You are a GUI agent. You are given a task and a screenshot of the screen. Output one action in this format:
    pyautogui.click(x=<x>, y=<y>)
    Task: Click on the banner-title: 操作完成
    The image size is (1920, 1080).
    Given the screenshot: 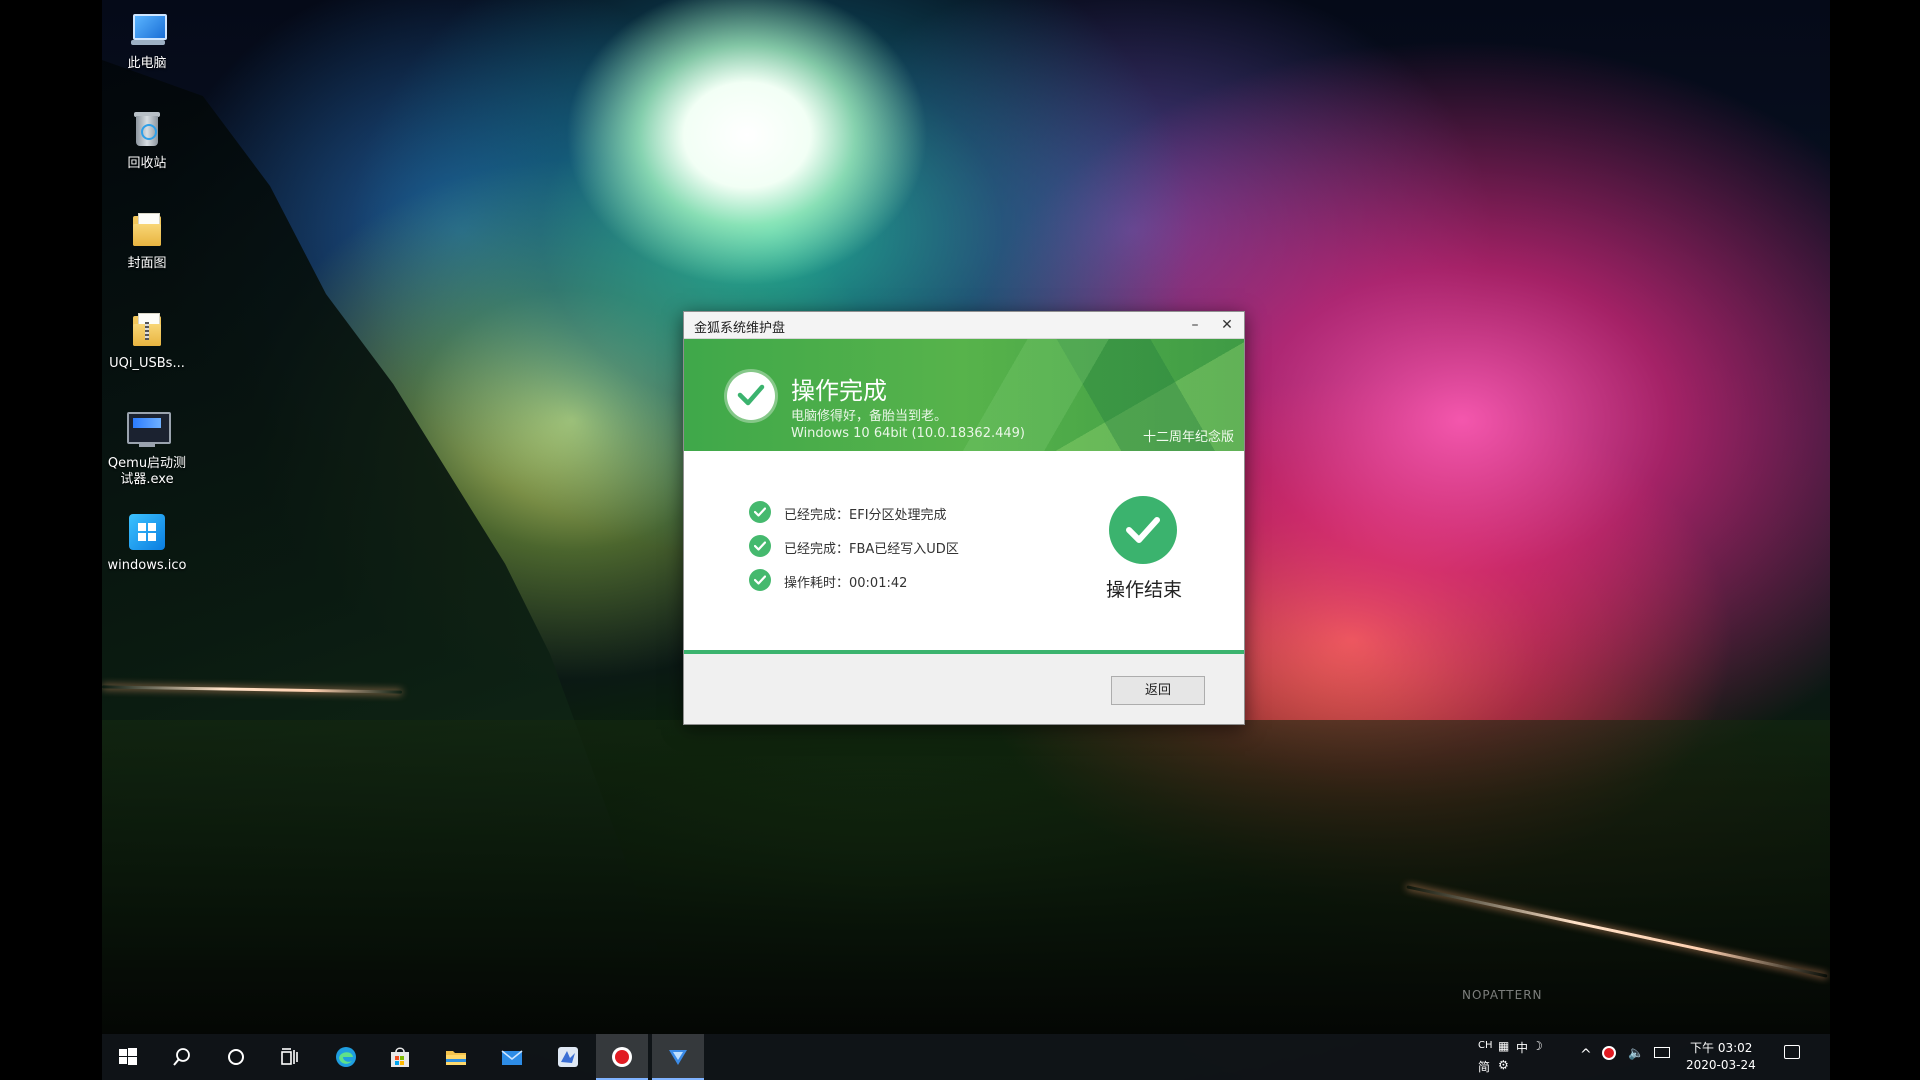 What is the action you would take?
    pyautogui.click(x=839, y=391)
    